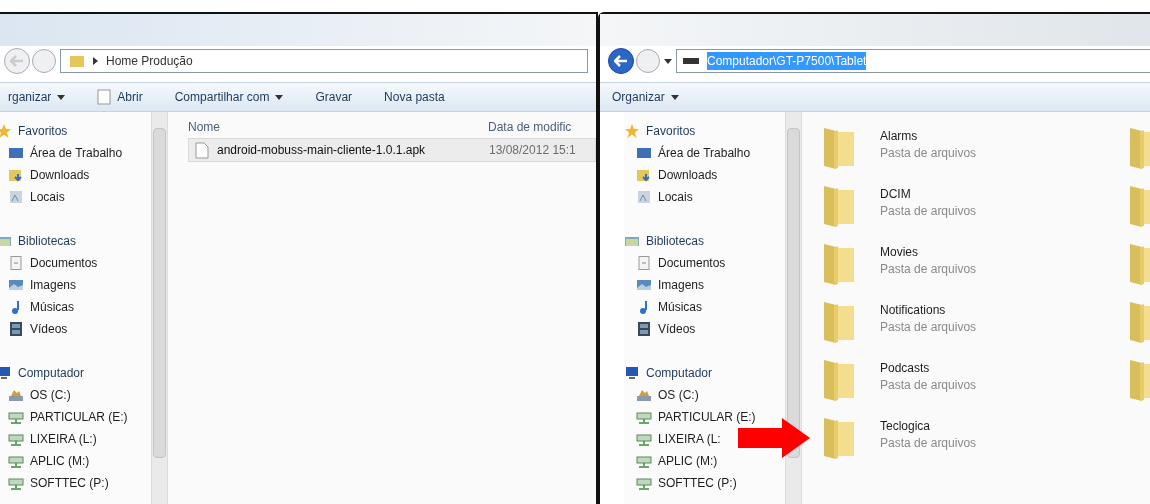 This screenshot has height=504, width=1150. What do you see at coordinates (334, 97) in the screenshot?
I see `toolbar-button: Gravar` at bounding box center [334, 97].